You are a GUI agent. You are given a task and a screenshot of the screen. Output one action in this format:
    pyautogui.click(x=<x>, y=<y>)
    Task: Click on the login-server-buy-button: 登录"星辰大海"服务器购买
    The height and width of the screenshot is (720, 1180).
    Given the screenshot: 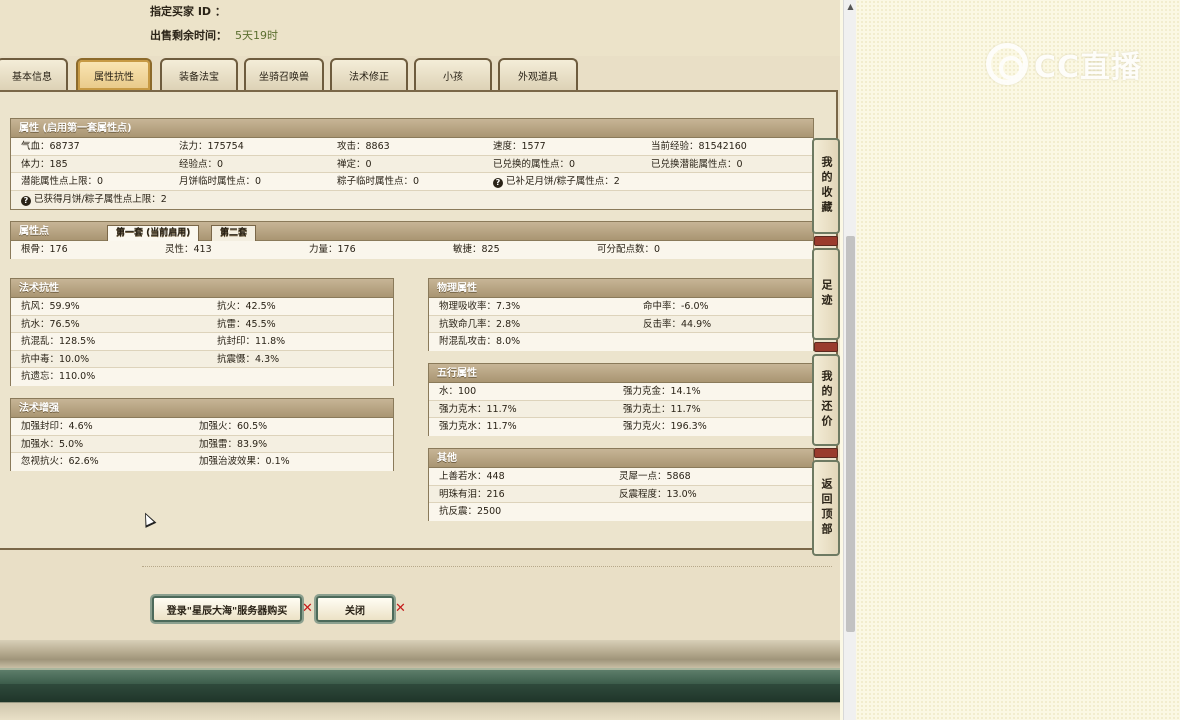 What is the action you would take?
    pyautogui.click(x=227, y=609)
    